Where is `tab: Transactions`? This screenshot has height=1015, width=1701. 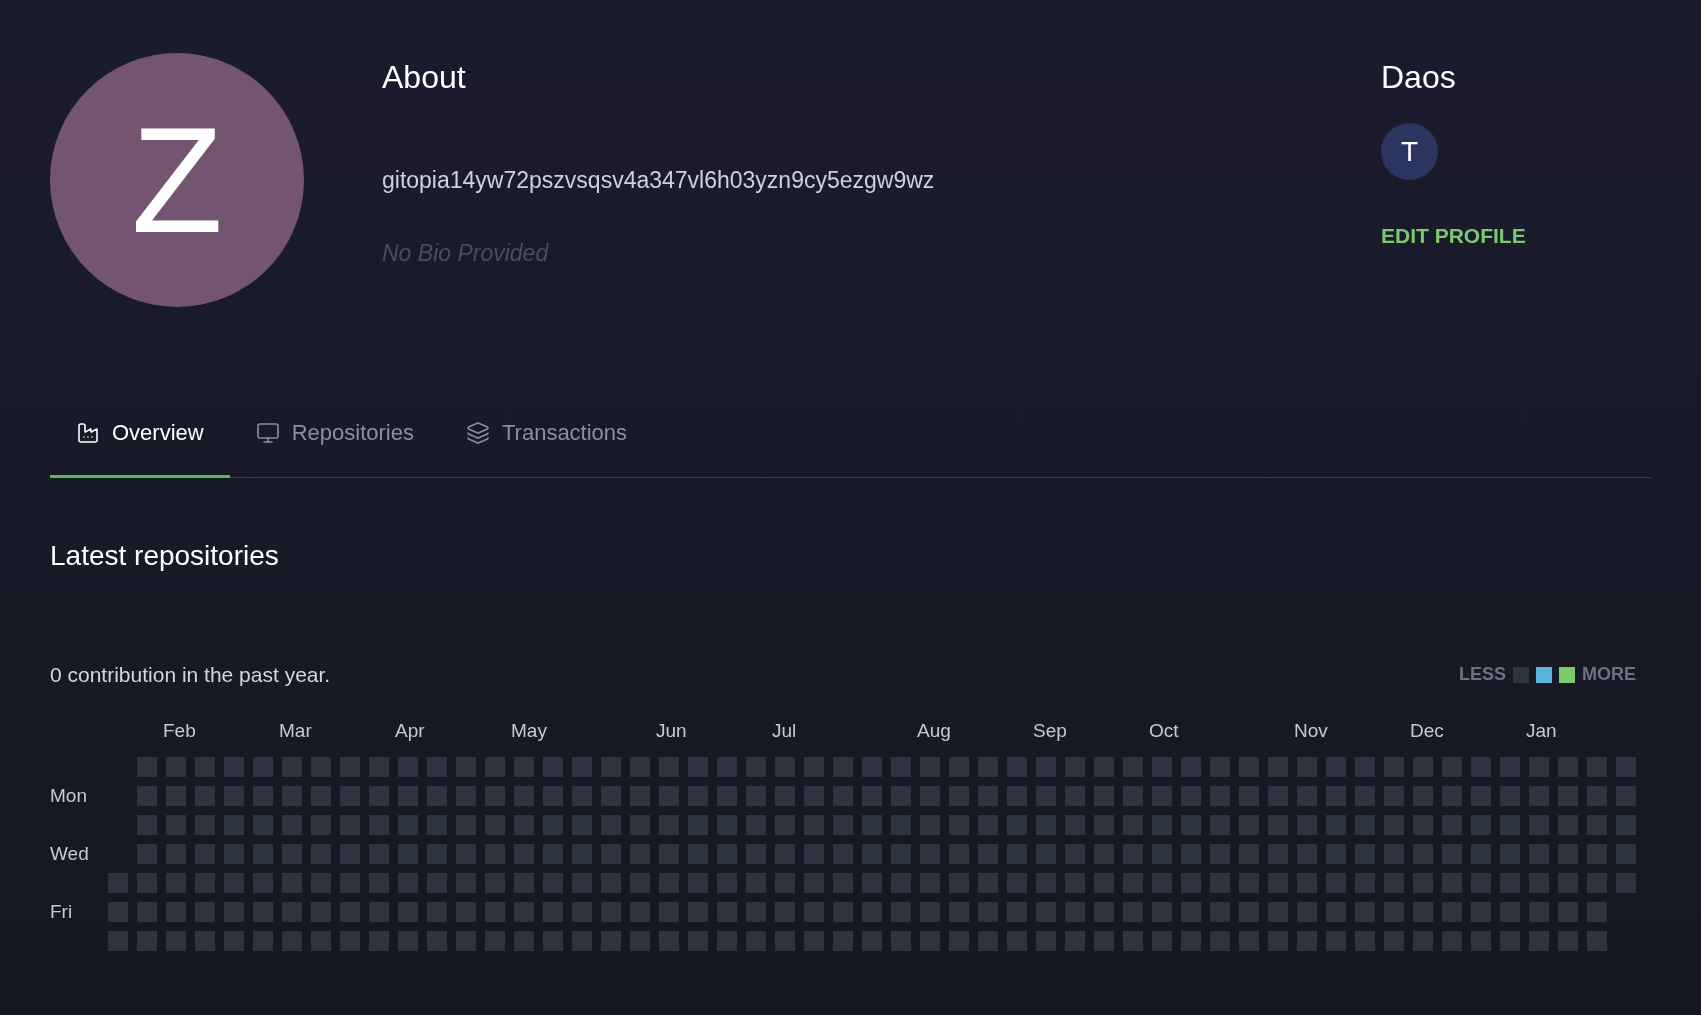 tab: Transactions is located at coordinates (546, 434).